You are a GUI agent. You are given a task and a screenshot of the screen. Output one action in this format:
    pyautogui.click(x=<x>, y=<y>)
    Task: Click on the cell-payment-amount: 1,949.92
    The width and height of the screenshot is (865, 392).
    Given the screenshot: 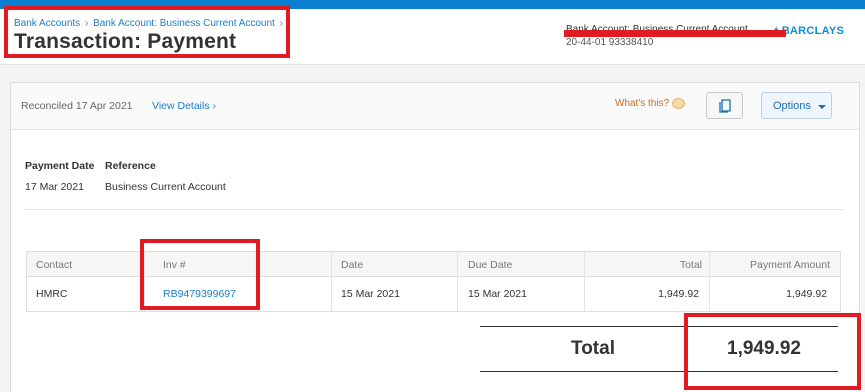 What is the action you would take?
    pyautogui.click(x=806, y=294)
    